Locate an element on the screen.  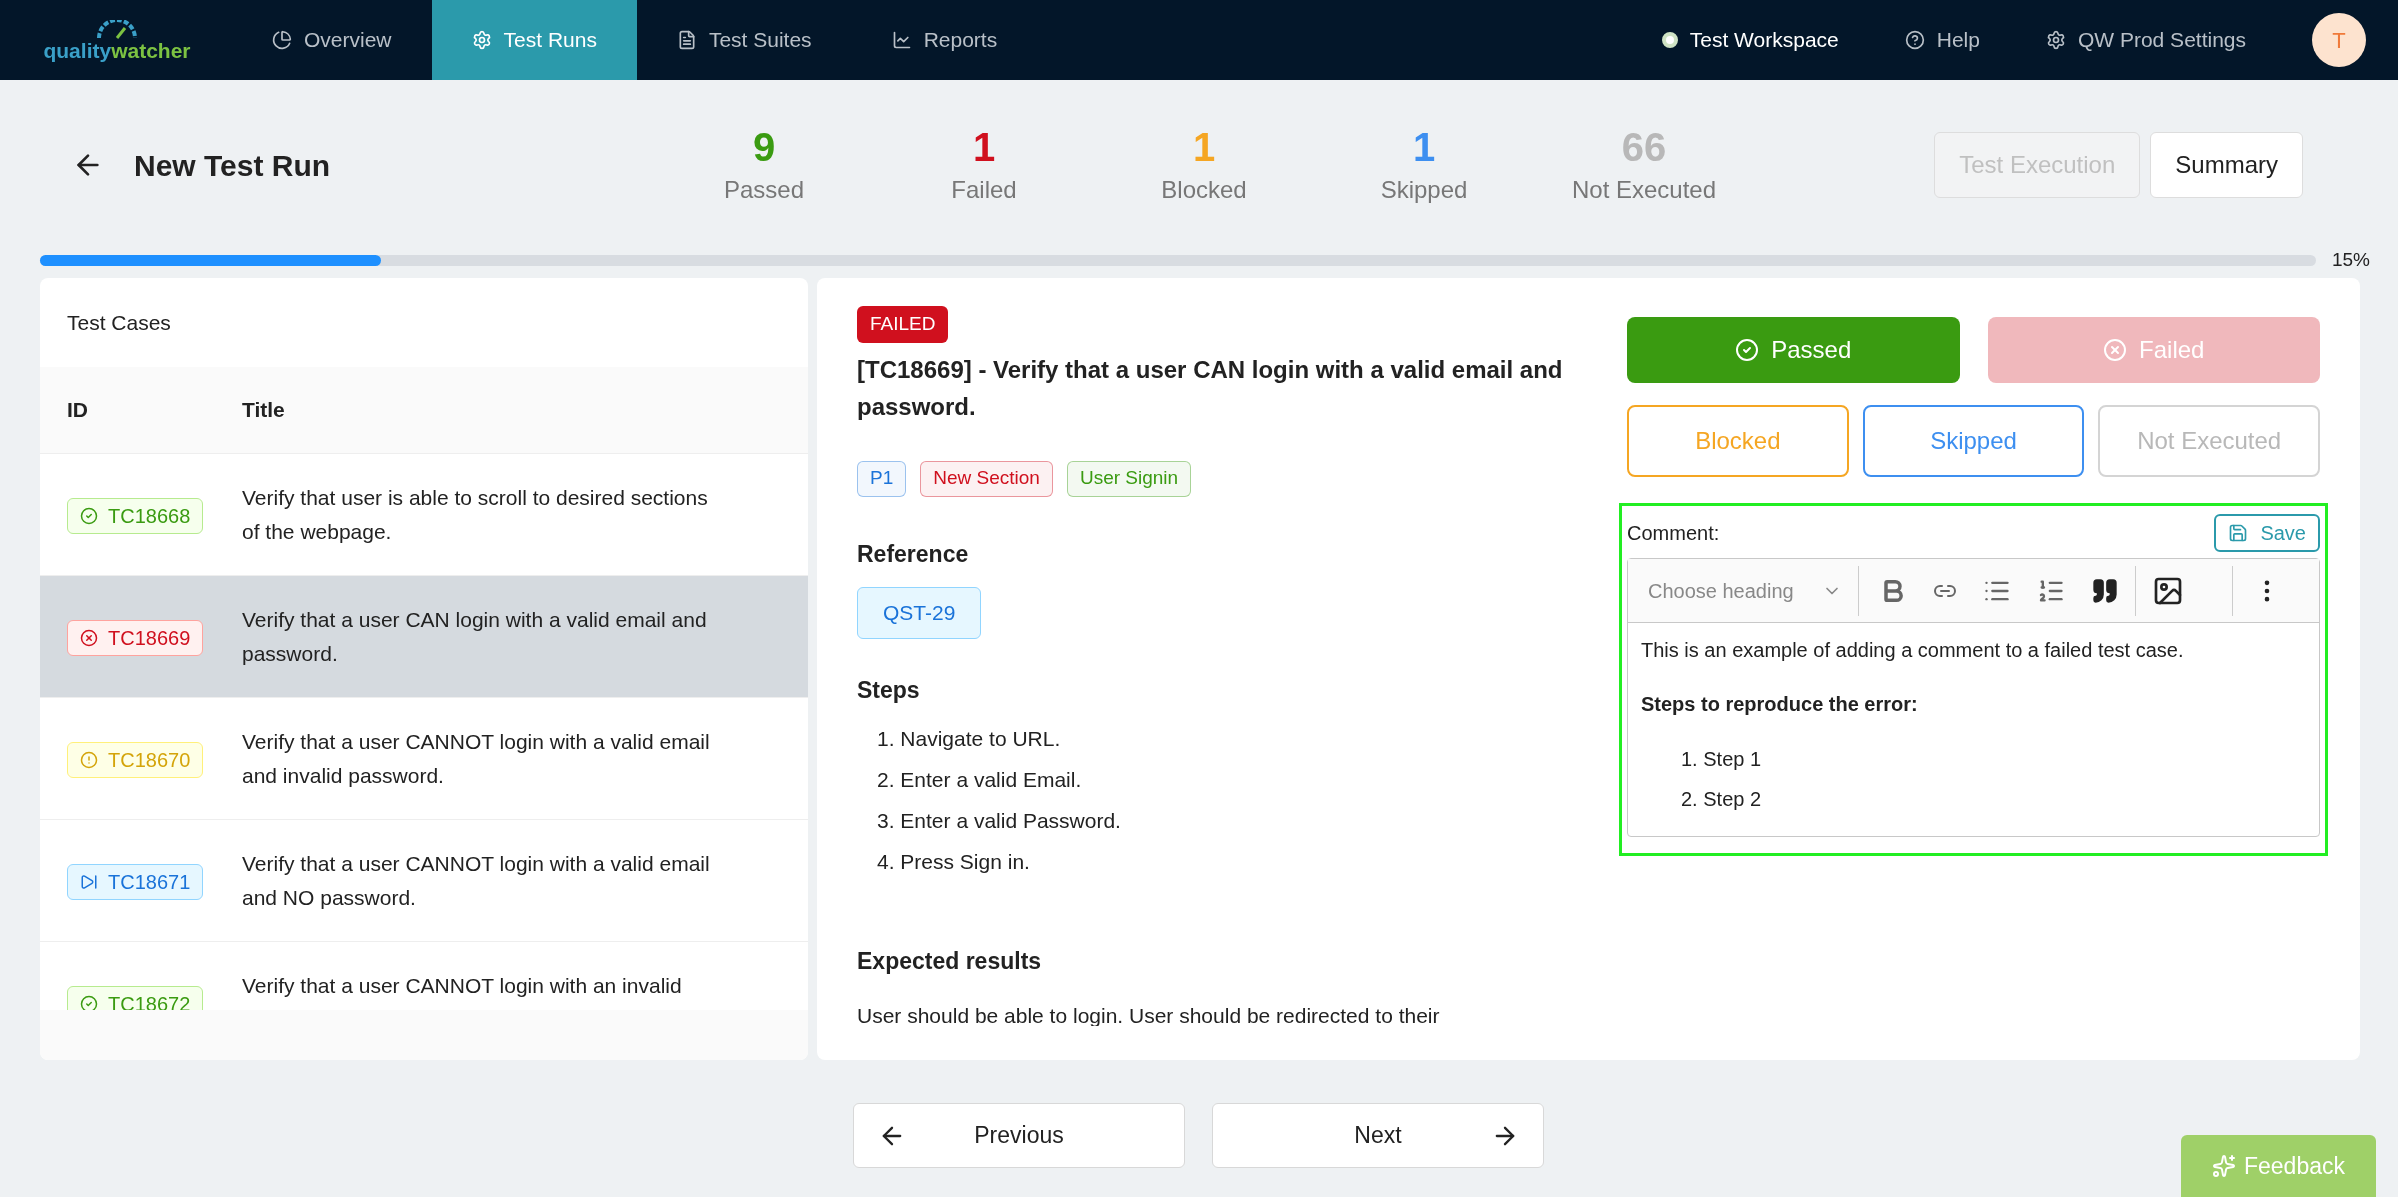
help-icon is located at coordinates (1914, 40).